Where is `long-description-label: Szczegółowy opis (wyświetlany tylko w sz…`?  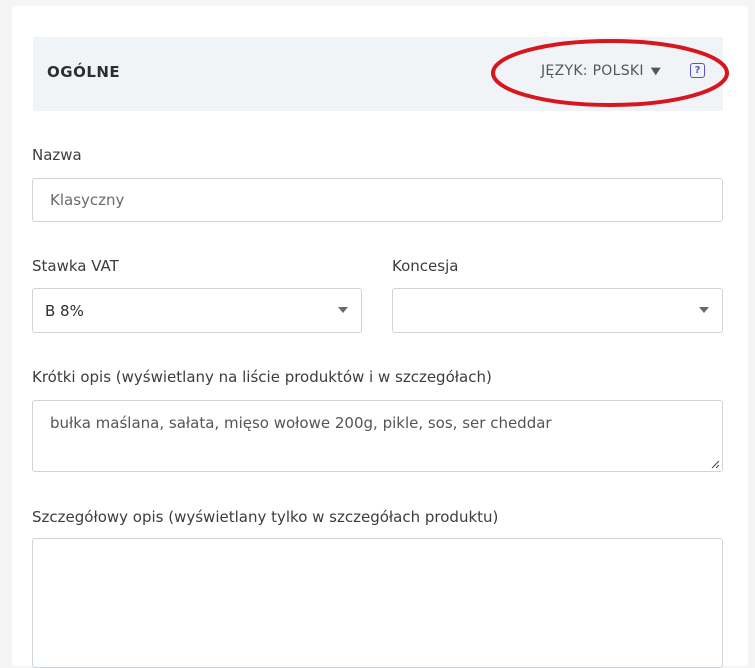
long-description-label: Szczegółowy opis (wyświetlany tylko w sz… is located at coordinates (265, 517).